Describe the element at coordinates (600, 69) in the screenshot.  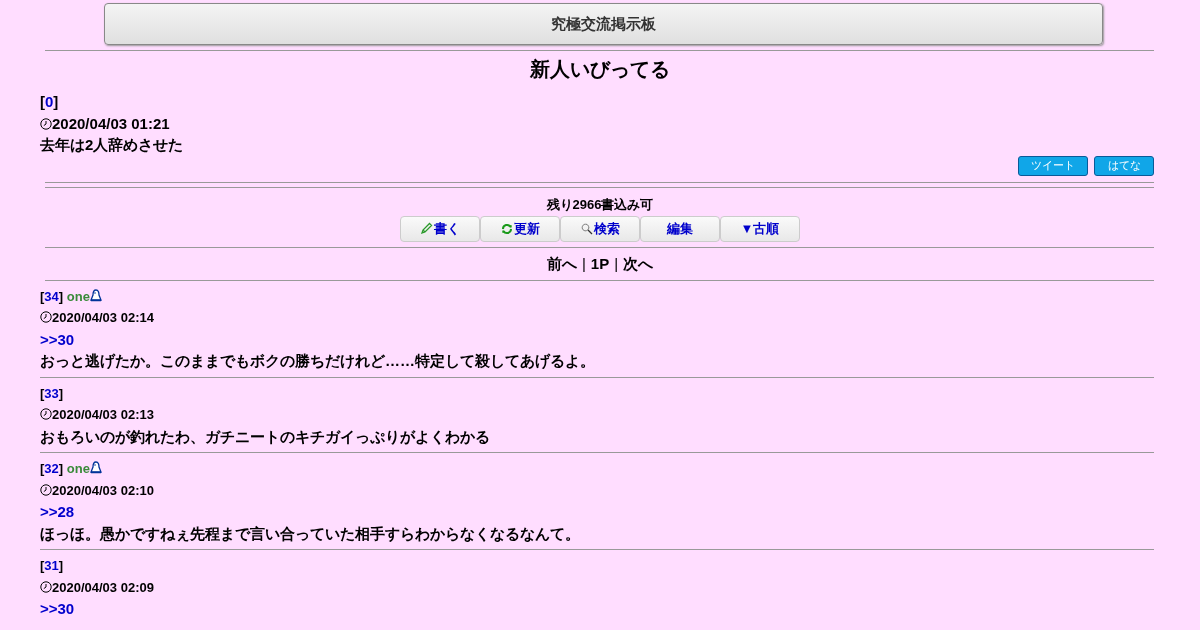
I see `thread-title: 新人いびってる` at that location.